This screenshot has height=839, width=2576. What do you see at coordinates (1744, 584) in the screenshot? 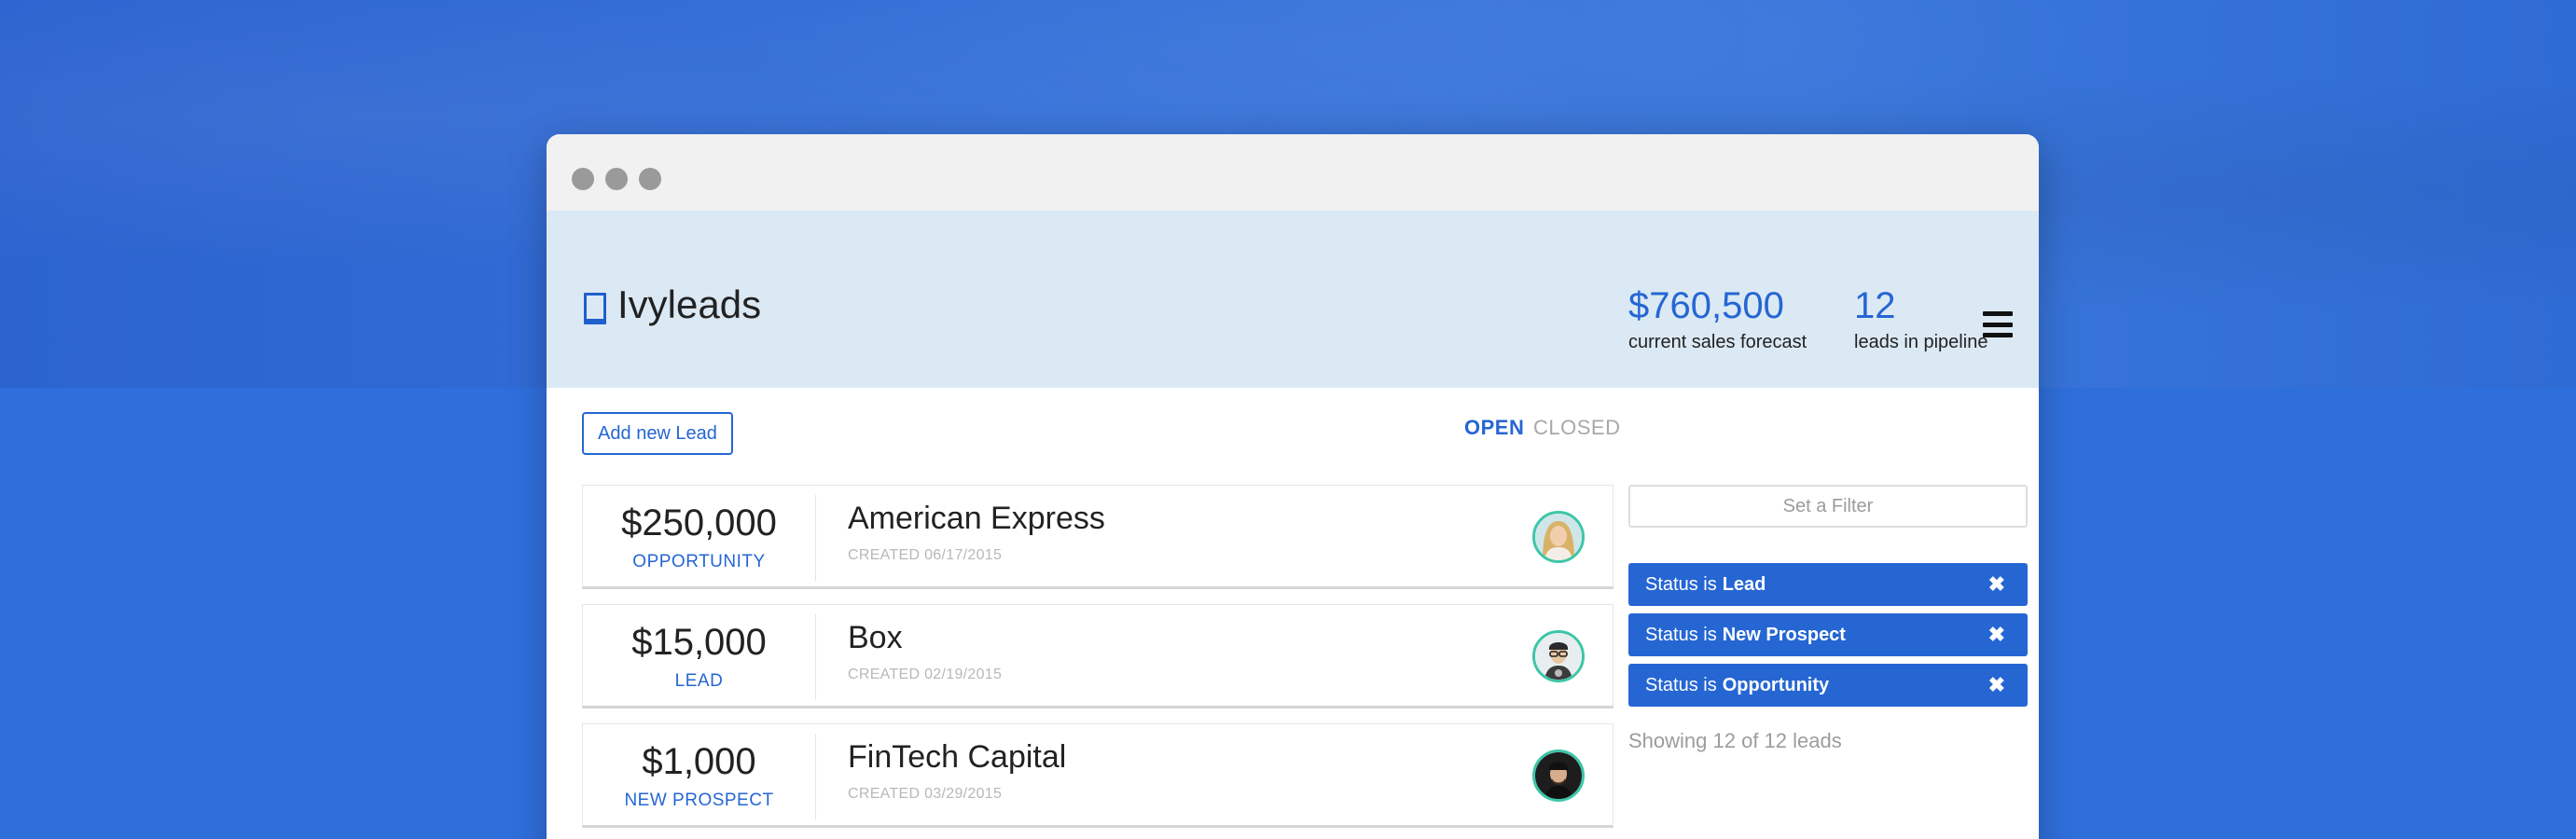
I see `filter-chip-value: Lead` at bounding box center [1744, 584].